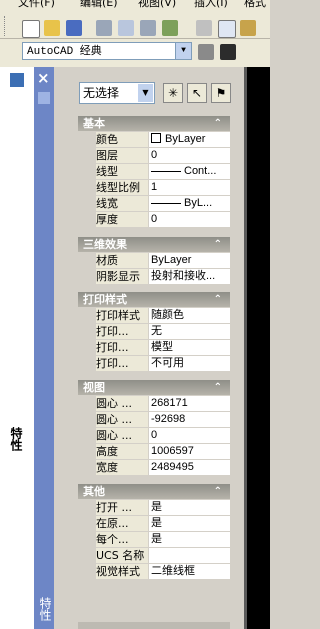 The image size is (320, 629). What do you see at coordinates (36, 4) in the screenshot?
I see `menu-file: 文件(F)` at bounding box center [36, 4].